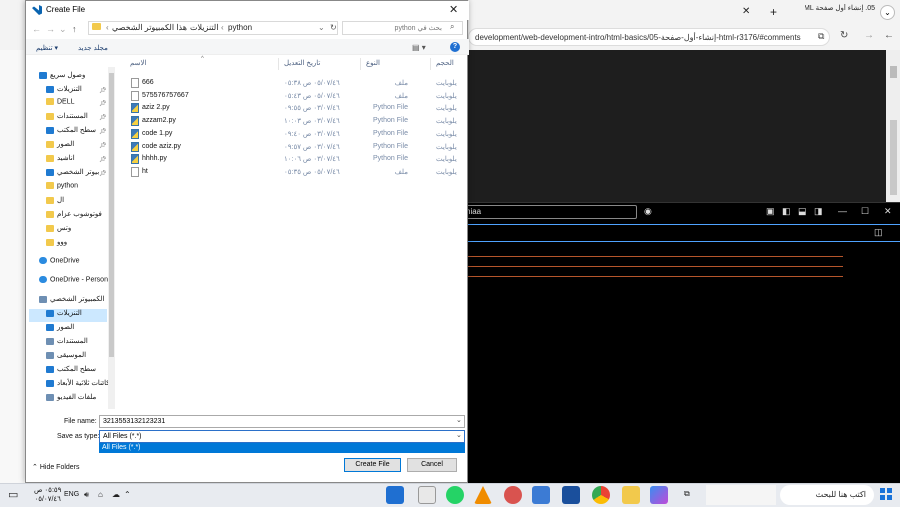  What do you see at coordinates (68, 230) in the screenshot?
I see `nav-item: وتس` at bounding box center [68, 230].